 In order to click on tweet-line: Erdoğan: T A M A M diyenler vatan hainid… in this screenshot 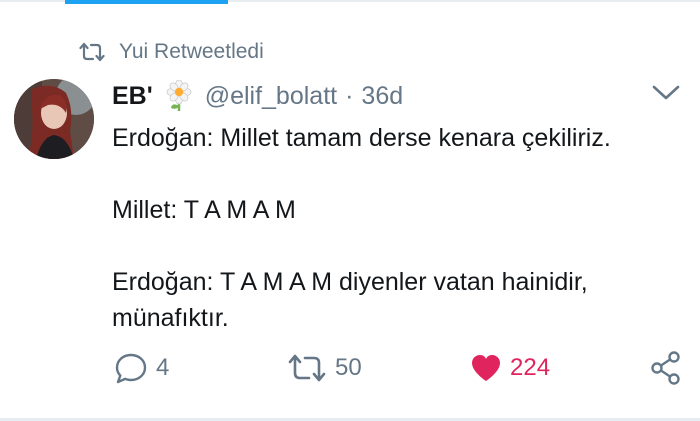, I will do `click(350, 282)`.